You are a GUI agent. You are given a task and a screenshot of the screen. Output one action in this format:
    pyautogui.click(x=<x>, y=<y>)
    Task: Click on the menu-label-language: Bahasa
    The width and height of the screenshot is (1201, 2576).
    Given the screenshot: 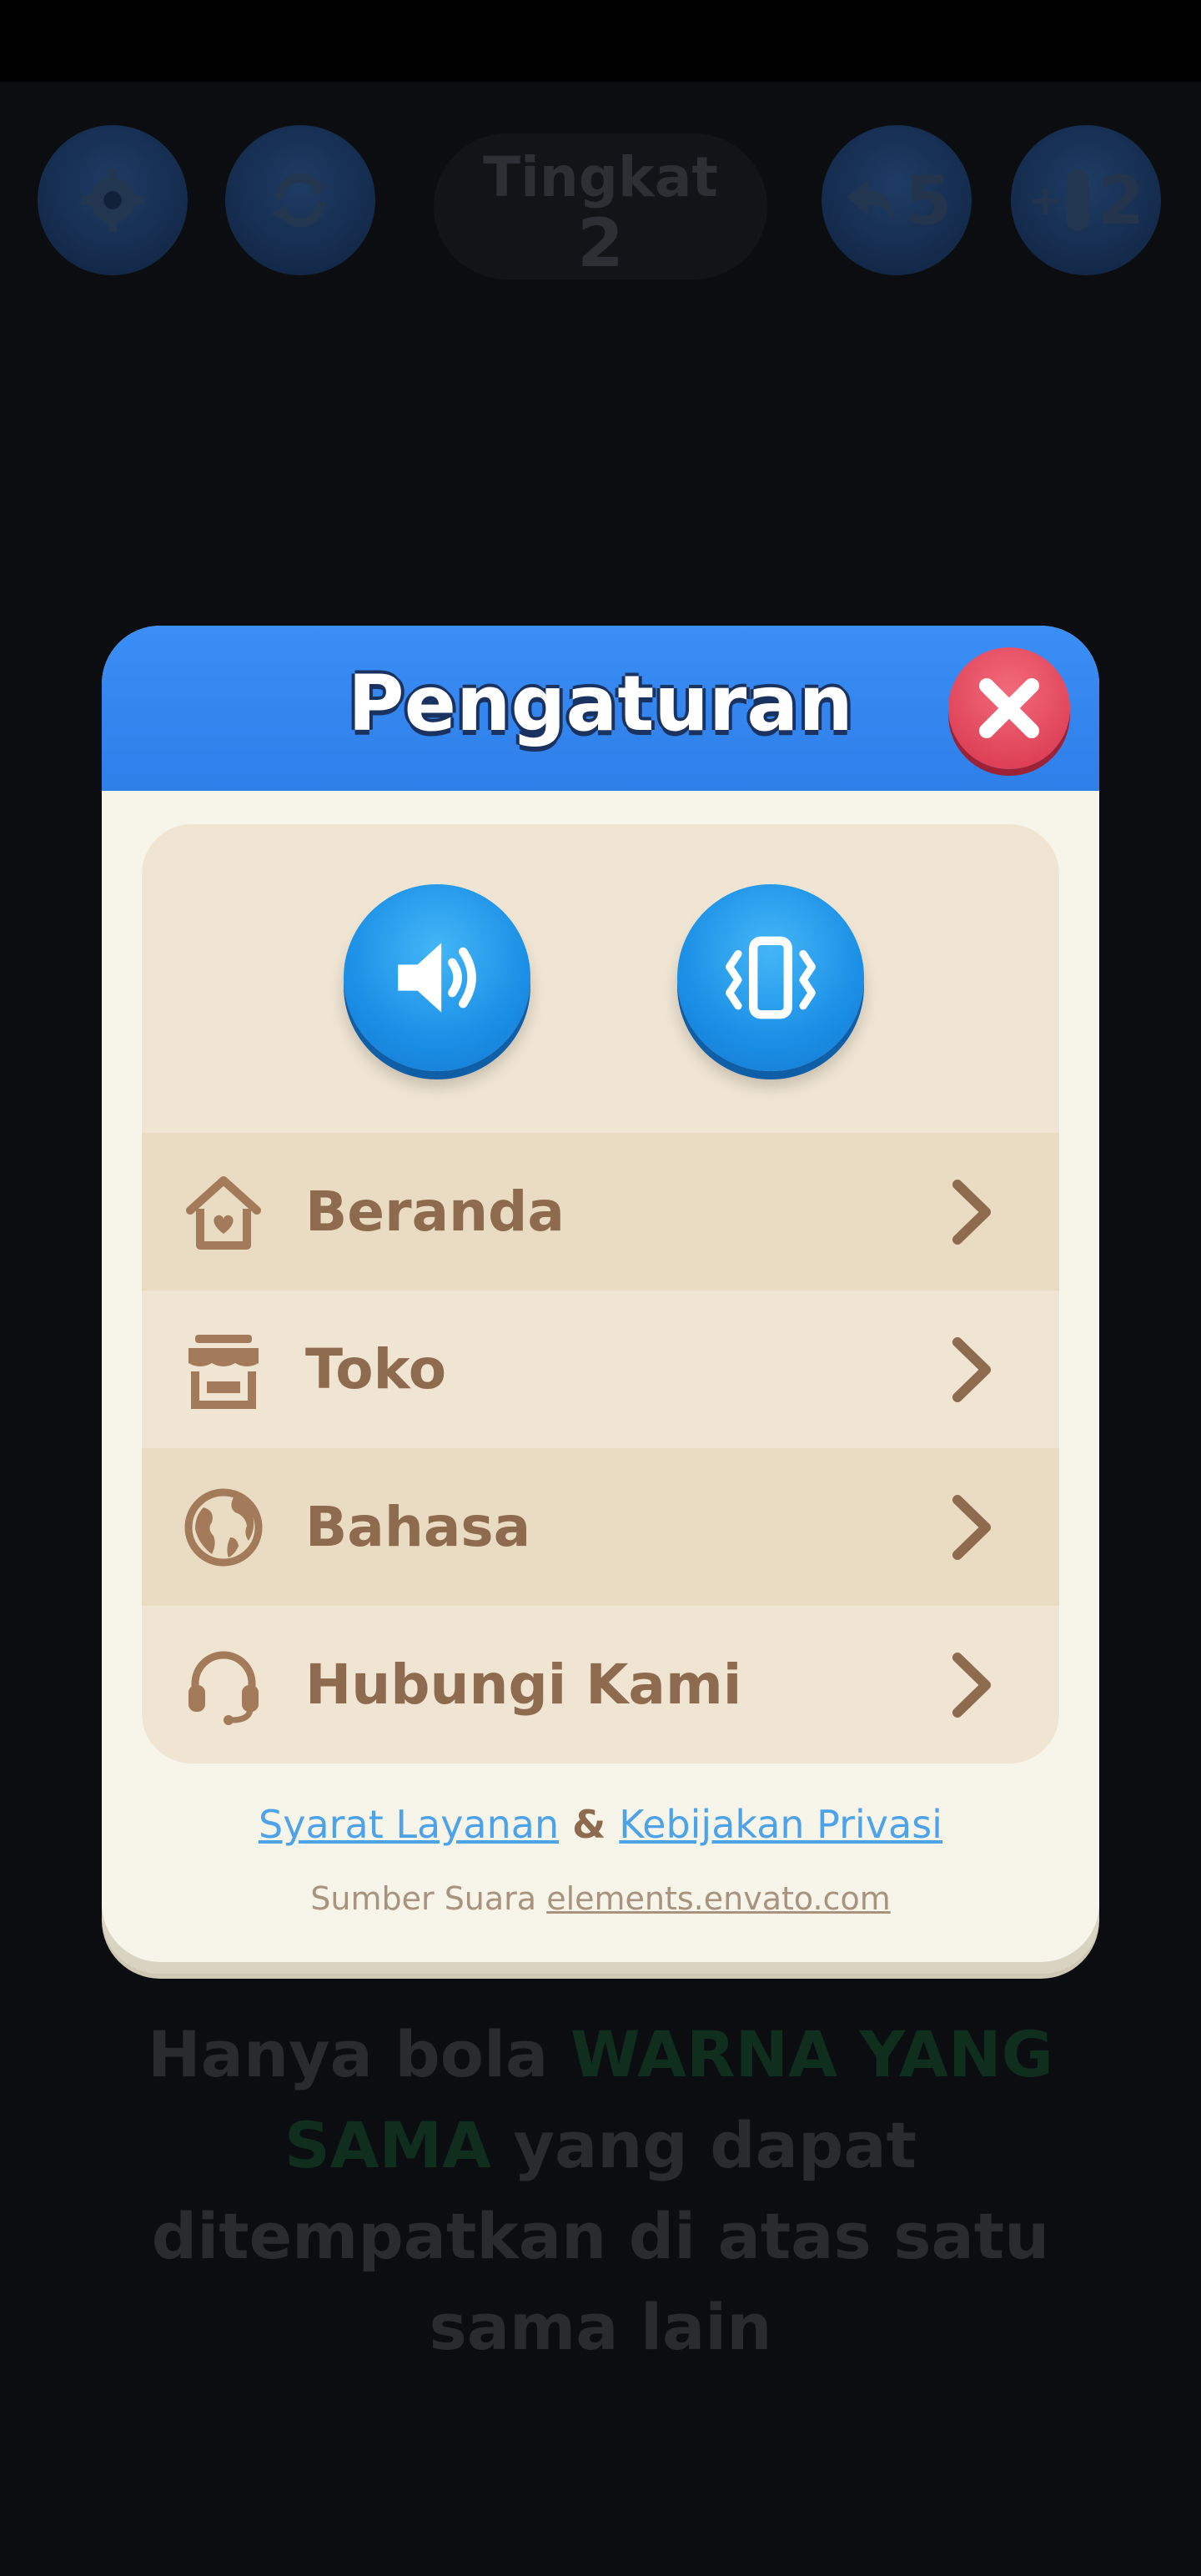 What is the action you would take?
    pyautogui.click(x=418, y=1527)
    